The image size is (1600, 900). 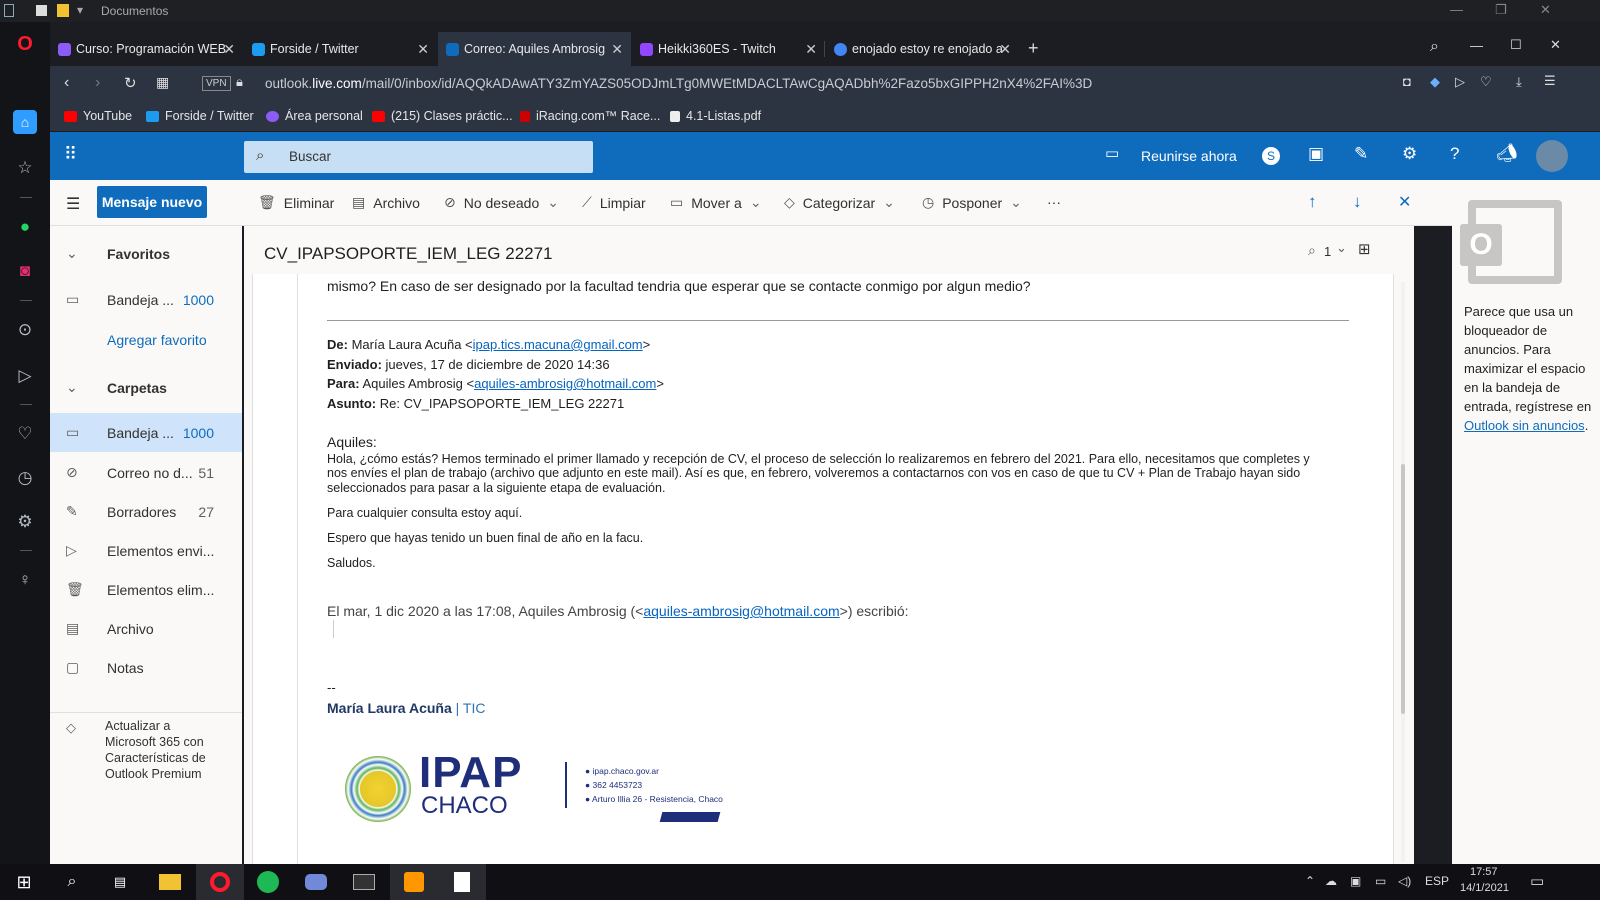 What do you see at coordinates (1355, 881) in the screenshot?
I see `device-icon: ▣` at bounding box center [1355, 881].